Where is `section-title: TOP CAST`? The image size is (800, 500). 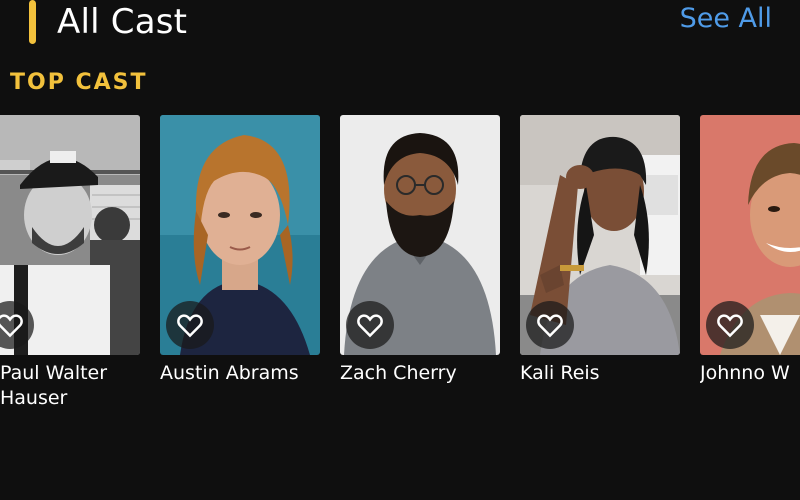 section-title: TOP CAST is located at coordinates (79, 82).